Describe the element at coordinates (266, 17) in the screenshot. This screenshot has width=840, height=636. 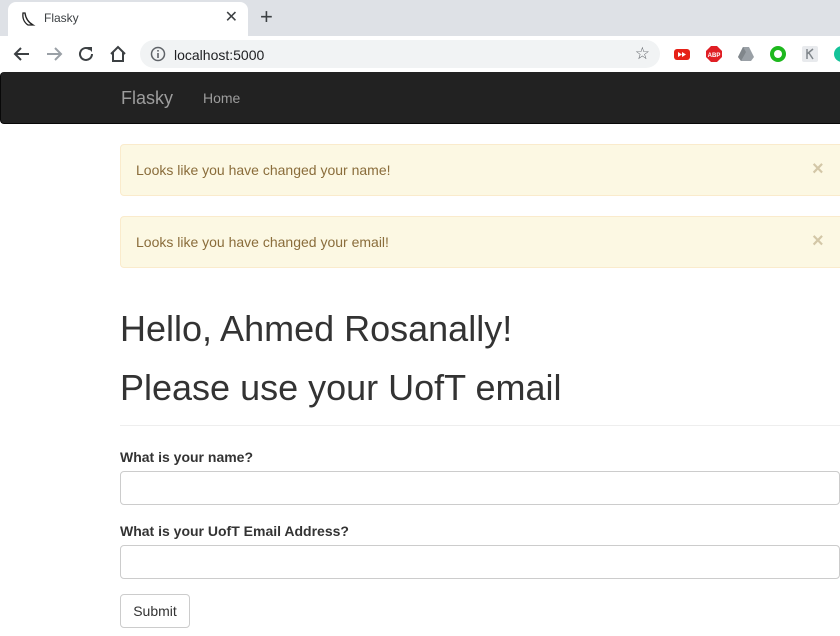
I see `new-tab-button: +` at that location.